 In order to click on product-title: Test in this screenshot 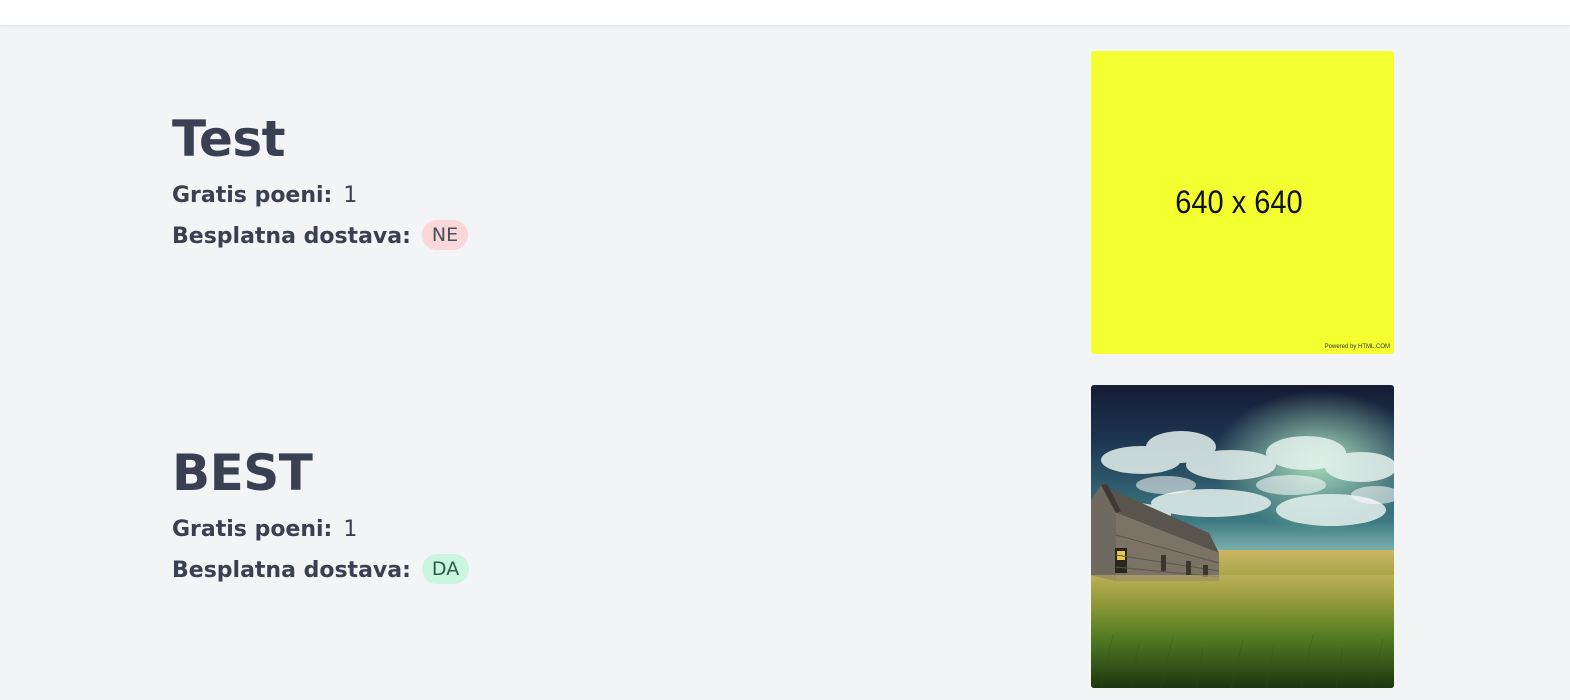, I will do `click(522, 139)`.